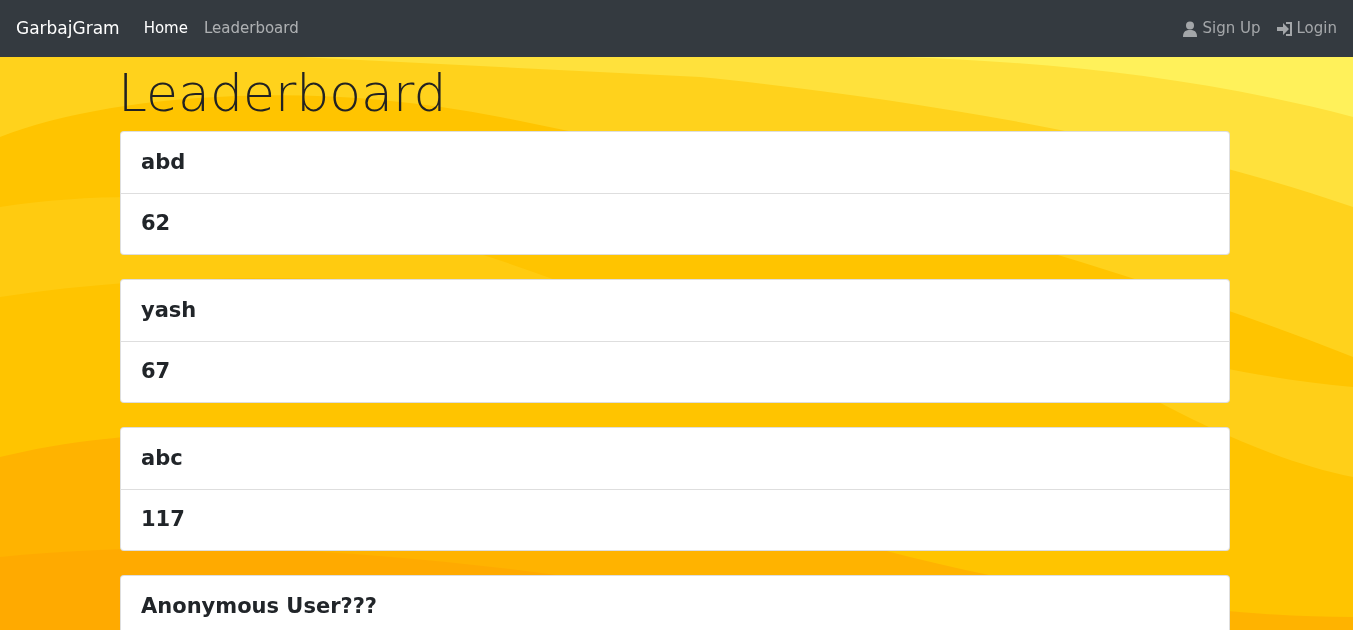  Describe the element at coordinates (162, 458) in the screenshot. I see `user-name: abc` at that location.